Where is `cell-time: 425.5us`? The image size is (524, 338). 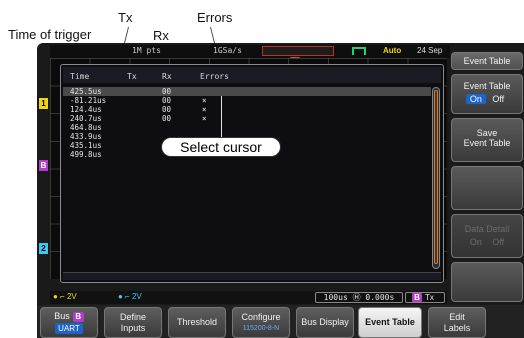
cell-time: 425.5us is located at coordinates (86, 91).